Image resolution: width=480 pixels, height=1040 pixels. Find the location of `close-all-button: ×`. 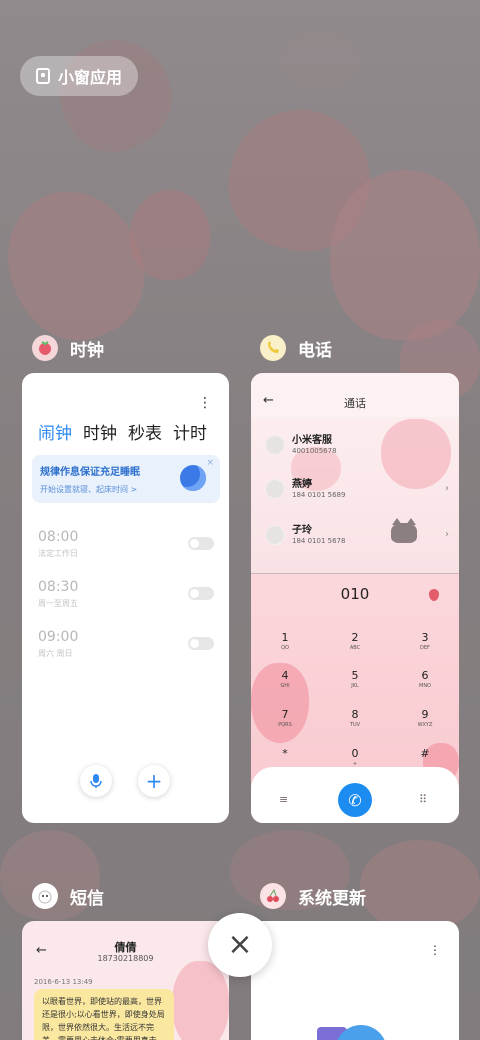

close-all-button: × is located at coordinates (240, 945).